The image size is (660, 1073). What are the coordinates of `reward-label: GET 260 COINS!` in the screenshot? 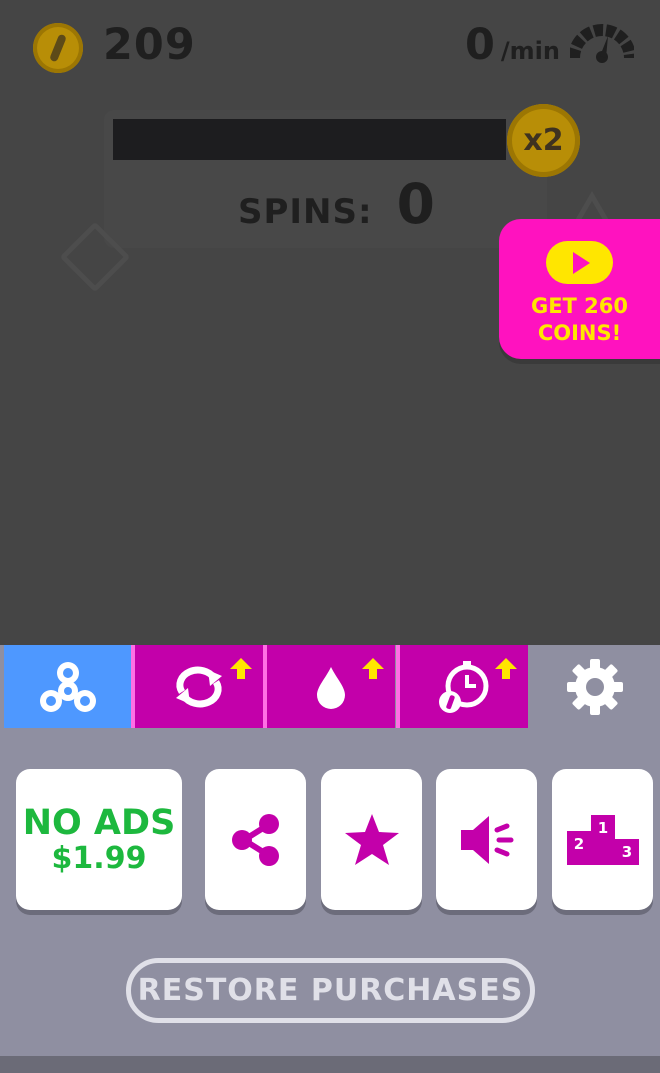 It's located at (579, 320).